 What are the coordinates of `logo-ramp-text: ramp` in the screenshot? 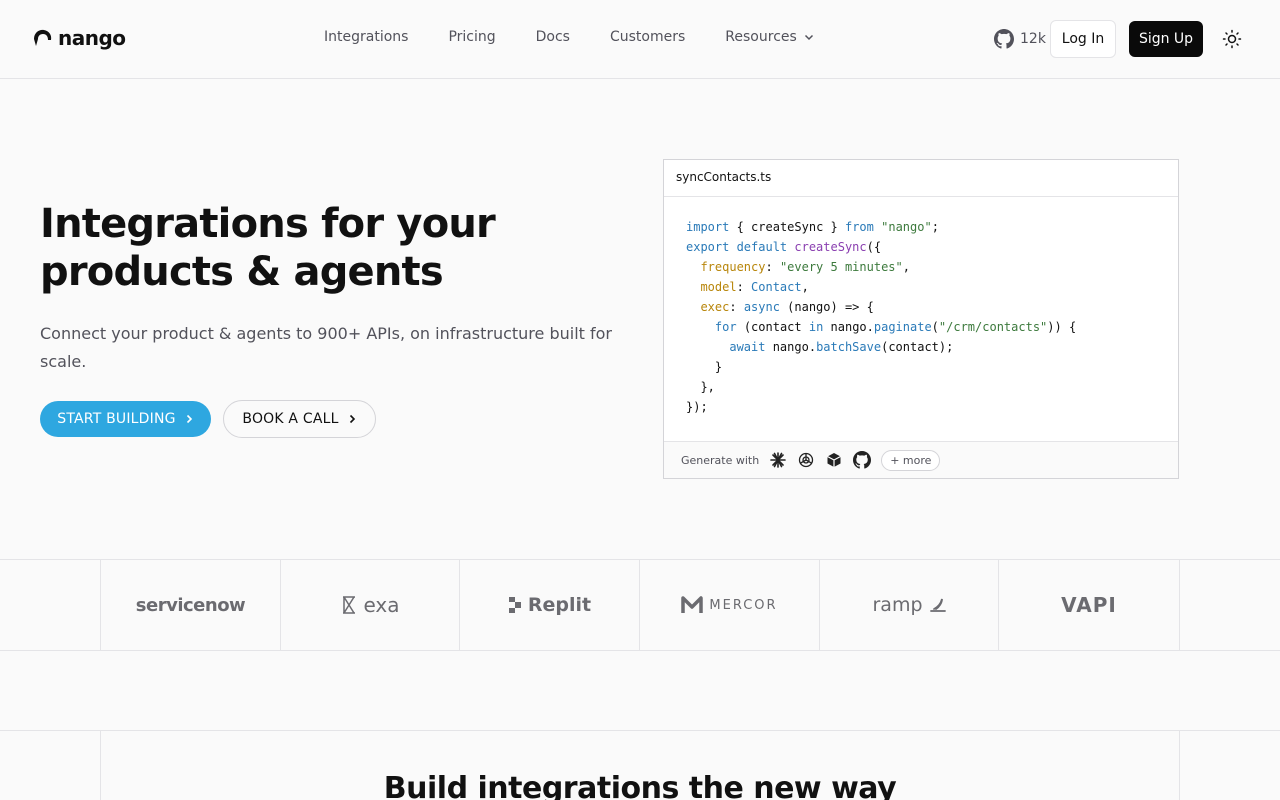 It's located at (897, 605).